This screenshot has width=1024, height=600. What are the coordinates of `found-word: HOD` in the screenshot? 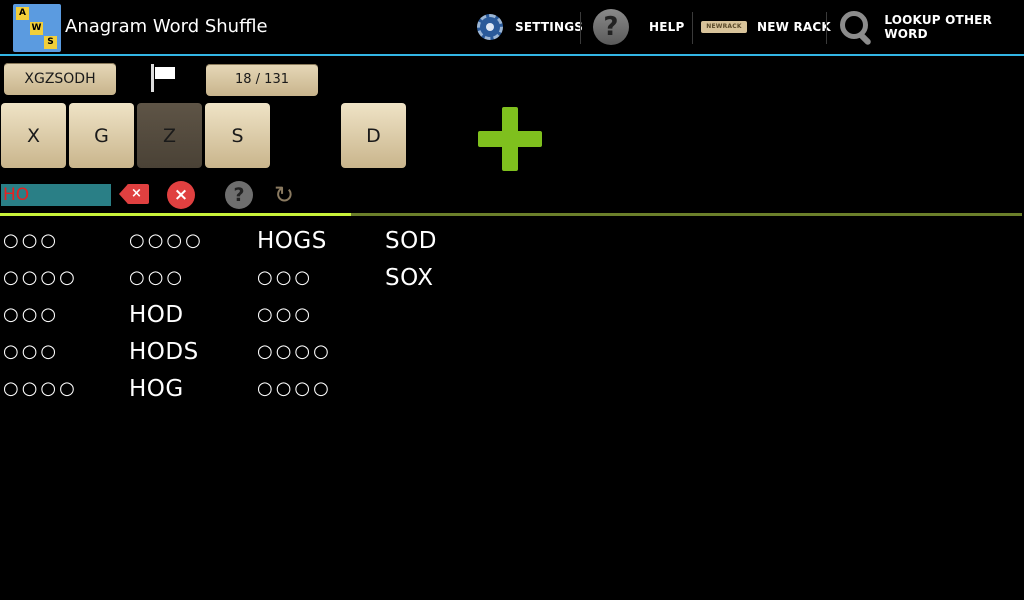 It's located at (193, 314).